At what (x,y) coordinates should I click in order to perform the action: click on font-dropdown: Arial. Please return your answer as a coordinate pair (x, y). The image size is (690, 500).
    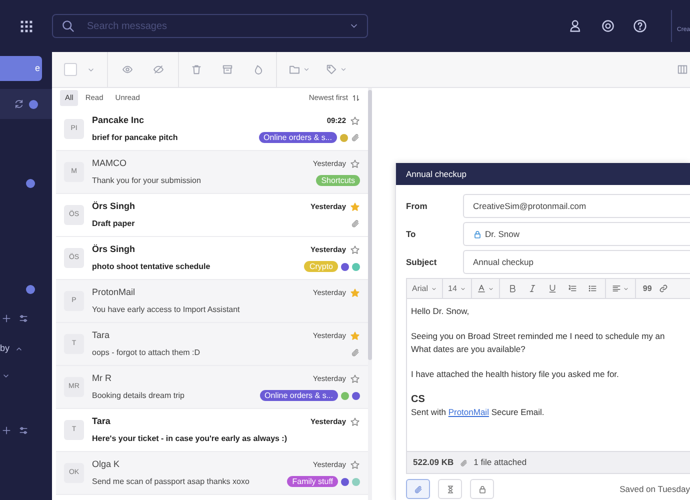
    Looking at the image, I should click on (425, 288).